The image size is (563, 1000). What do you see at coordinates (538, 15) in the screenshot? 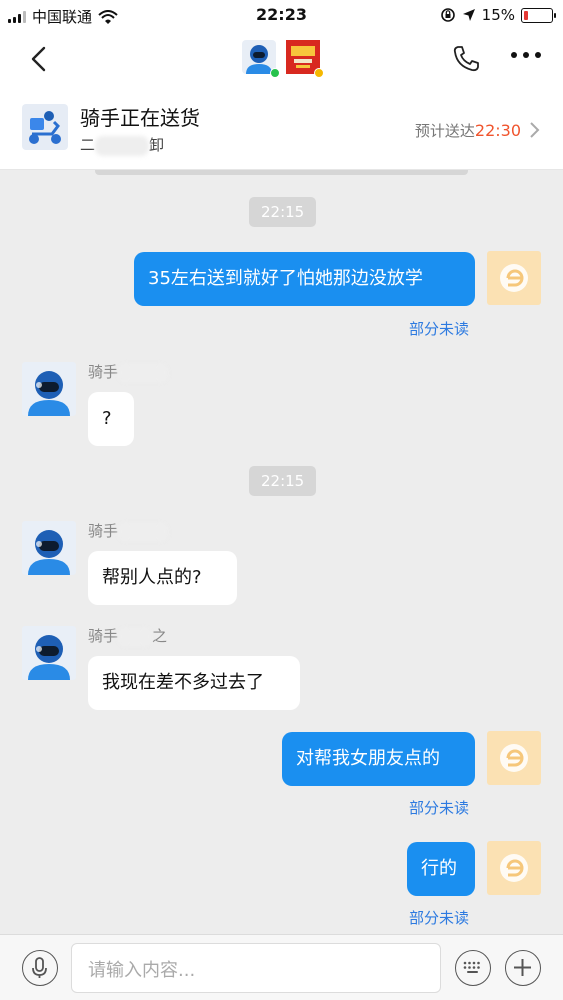
I see `battery-icon` at bounding box center [538, 15].